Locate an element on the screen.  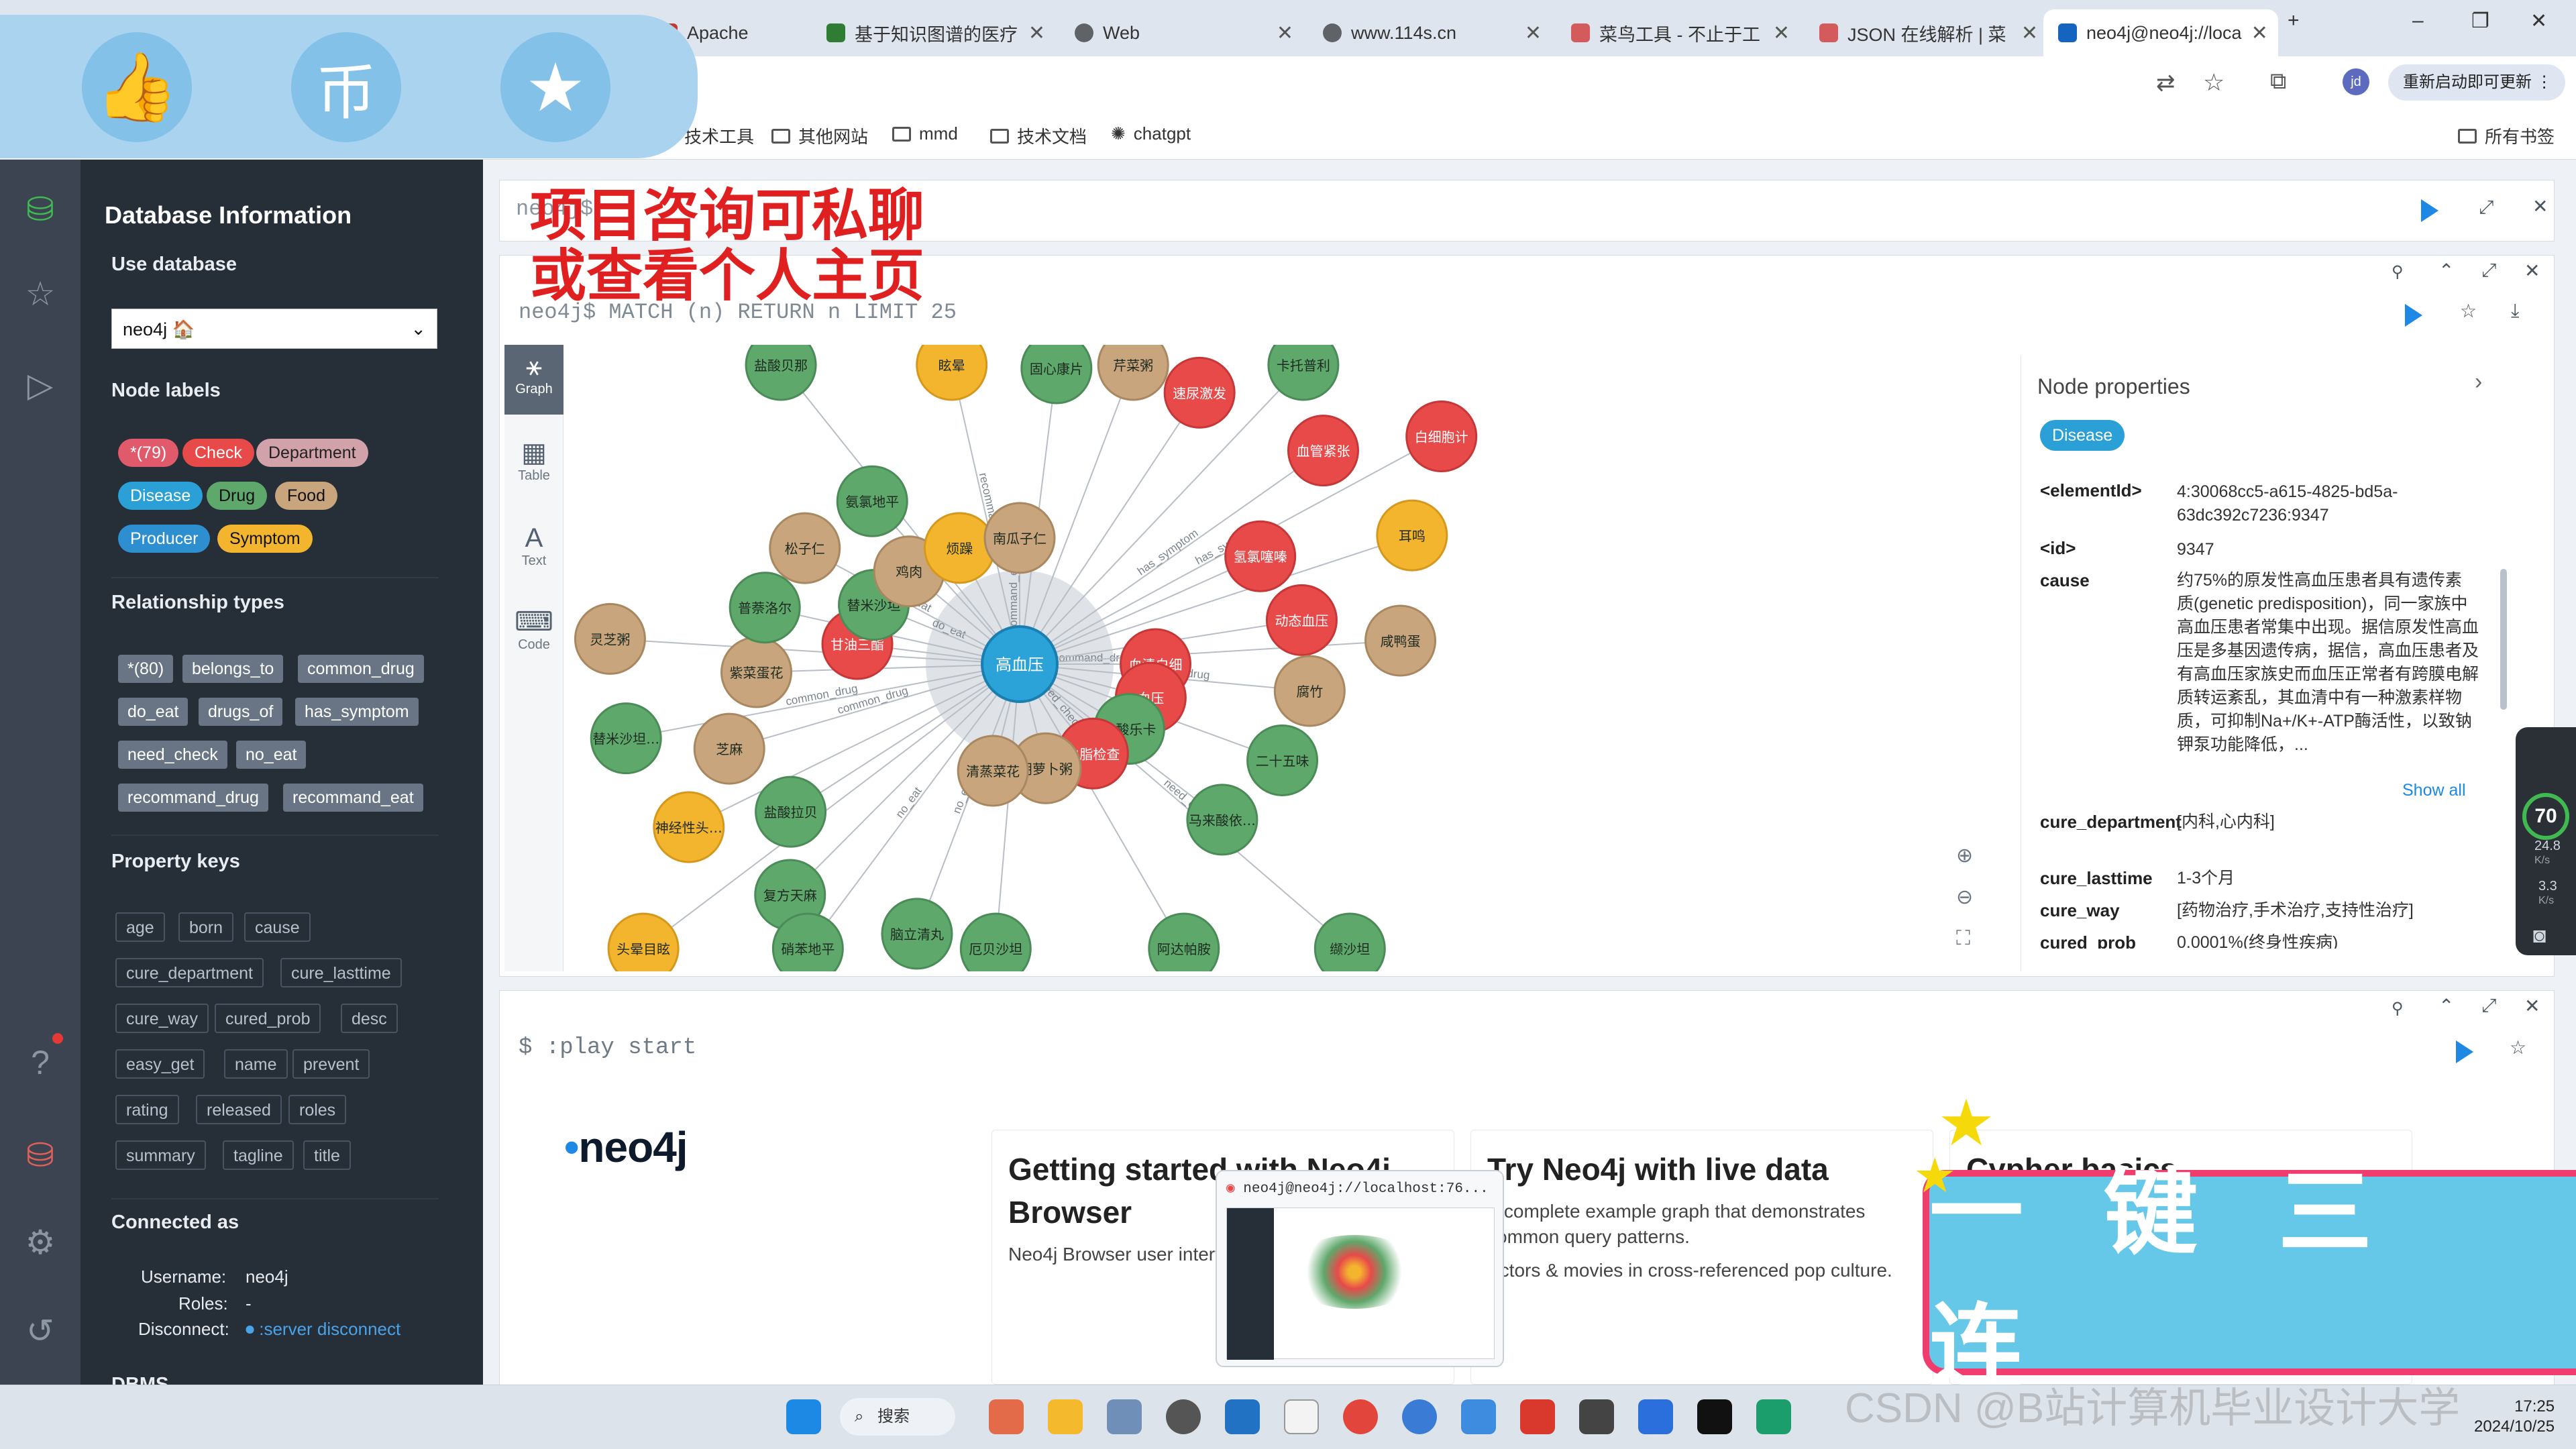
graph-node-drug: 缬沙坦 is located at coordinates (1349, 941).